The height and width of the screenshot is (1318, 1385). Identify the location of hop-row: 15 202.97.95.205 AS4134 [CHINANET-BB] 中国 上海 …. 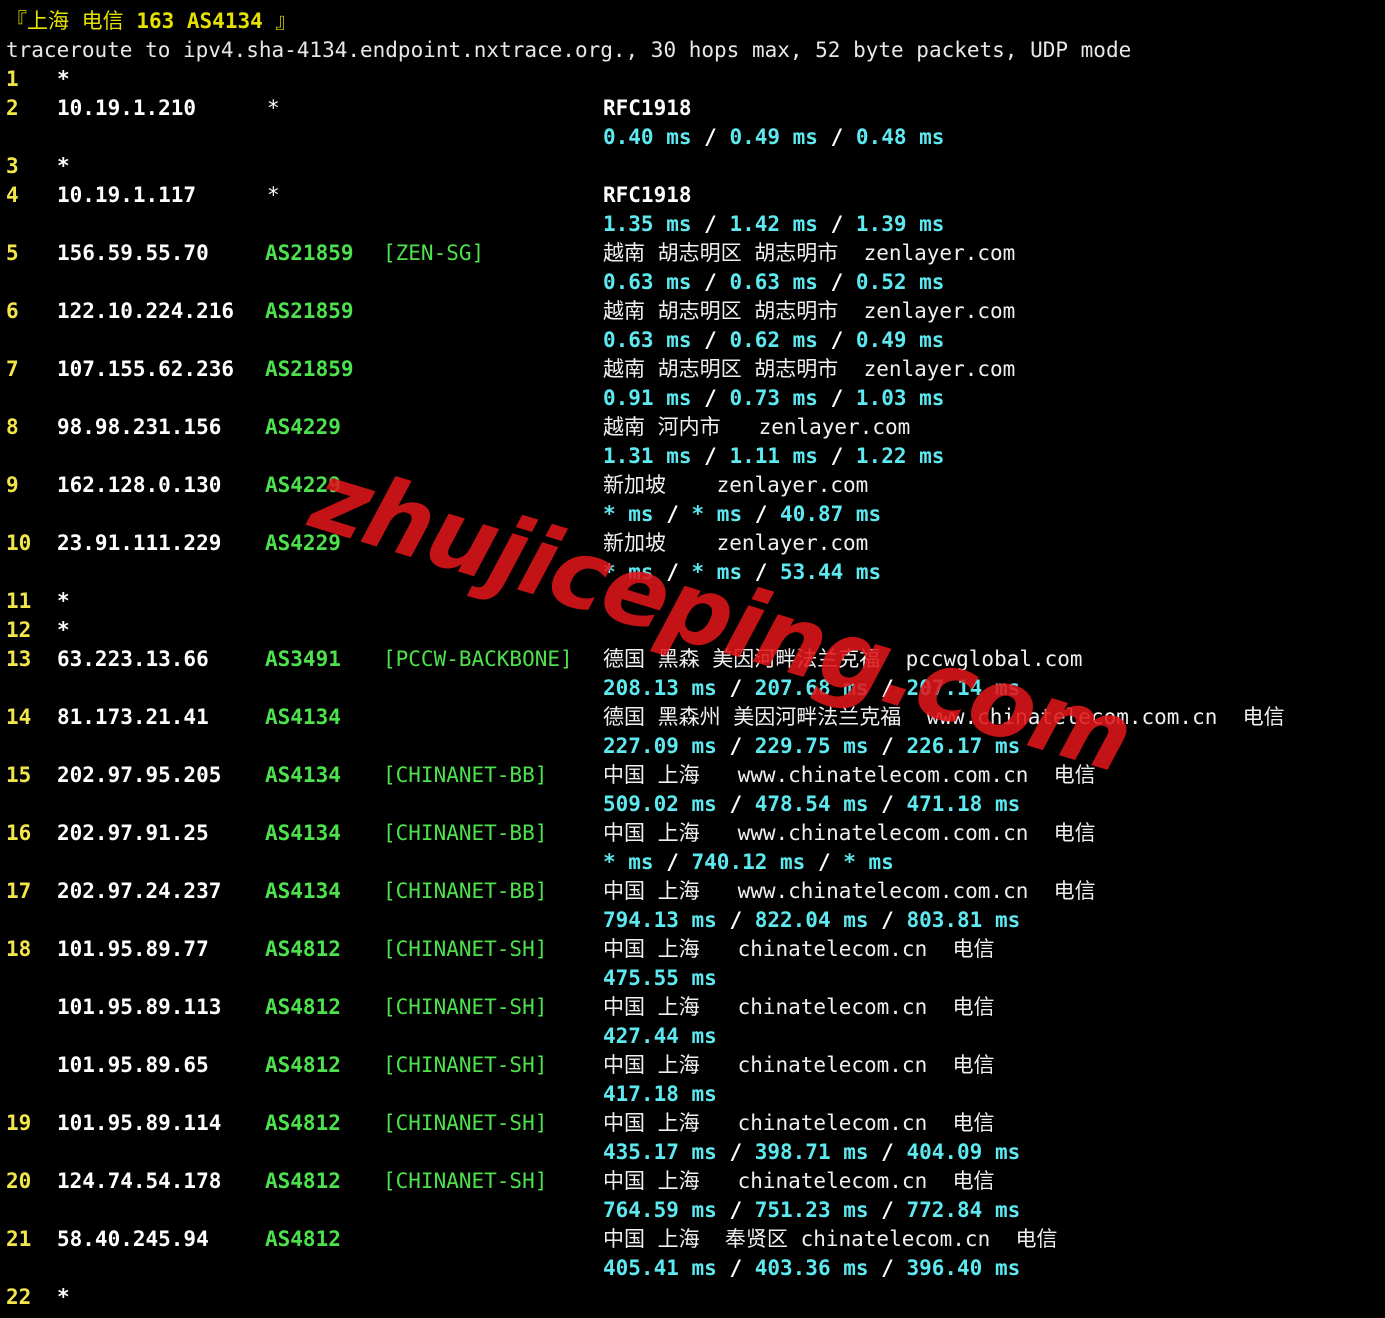
(695, 775).